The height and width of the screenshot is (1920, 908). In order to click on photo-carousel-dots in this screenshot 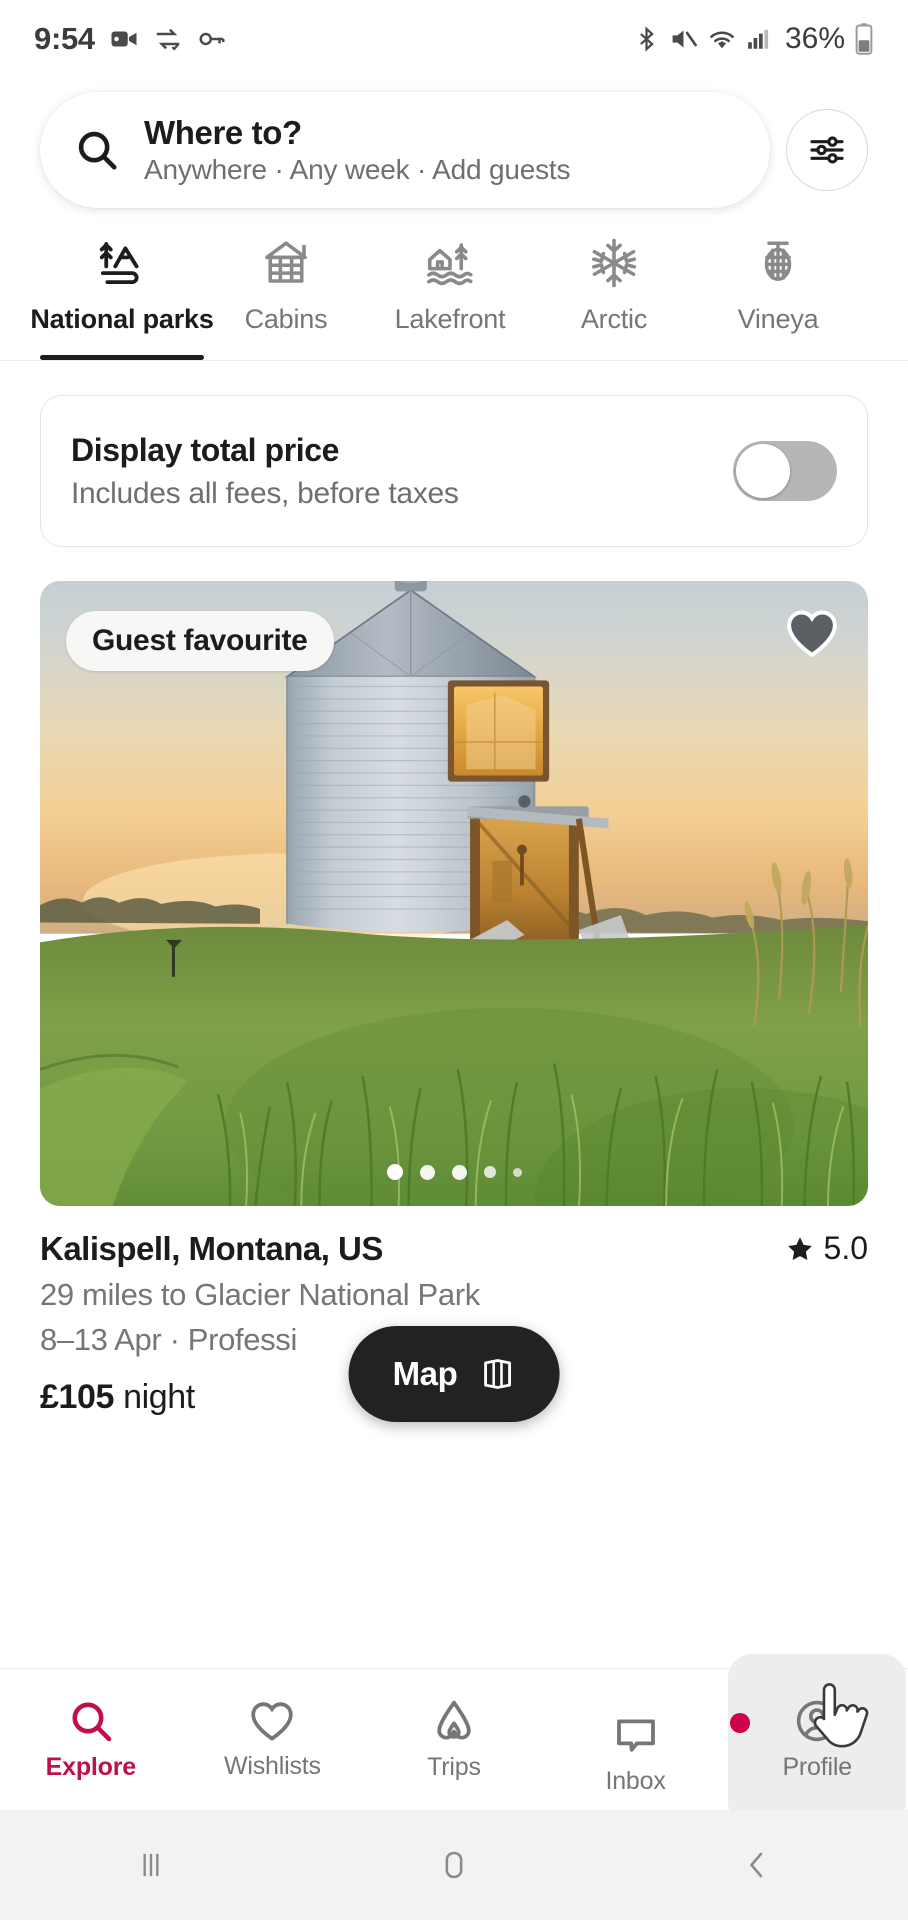, I will do `click(454, 1172)`.